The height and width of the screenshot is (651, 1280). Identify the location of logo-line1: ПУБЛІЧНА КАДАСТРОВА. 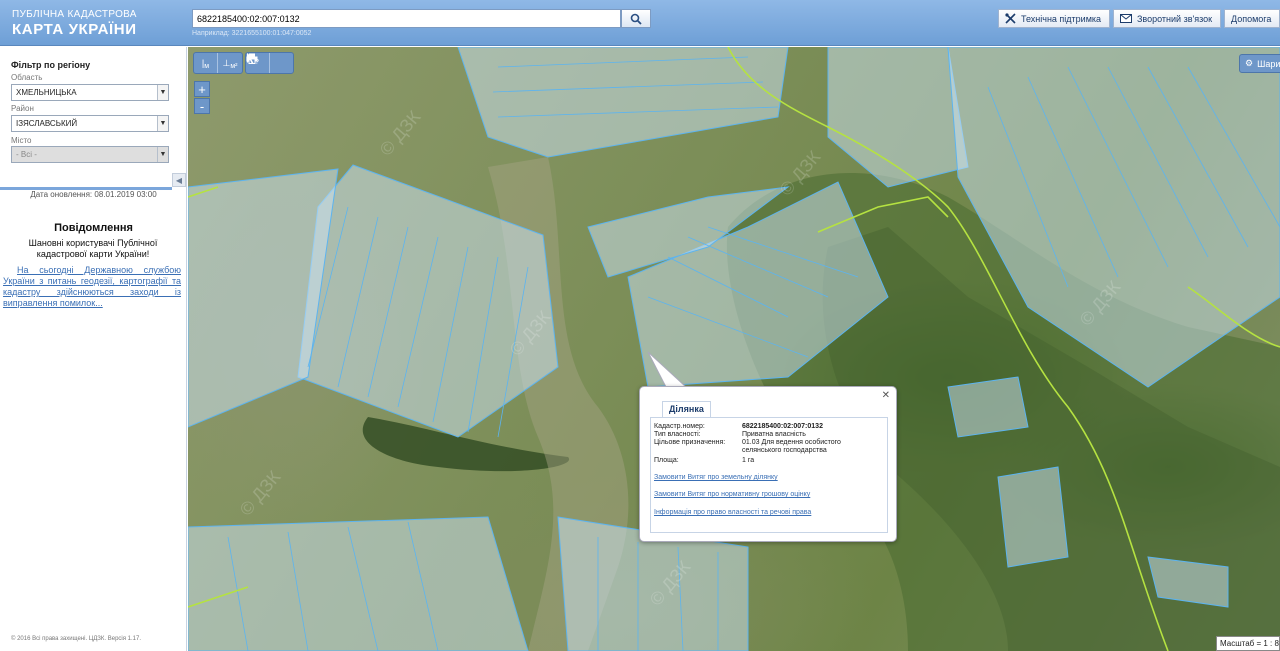
(74, 14).